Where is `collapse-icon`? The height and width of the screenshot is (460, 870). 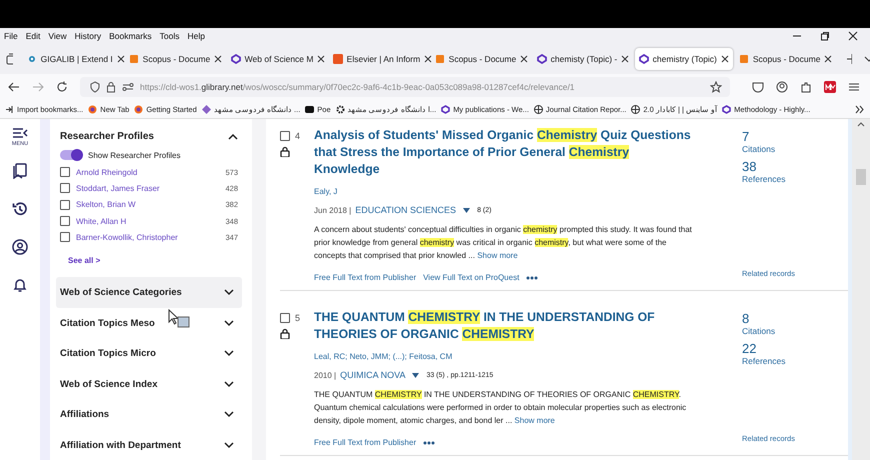
collapse-icon is located at coordinates (233, 136).